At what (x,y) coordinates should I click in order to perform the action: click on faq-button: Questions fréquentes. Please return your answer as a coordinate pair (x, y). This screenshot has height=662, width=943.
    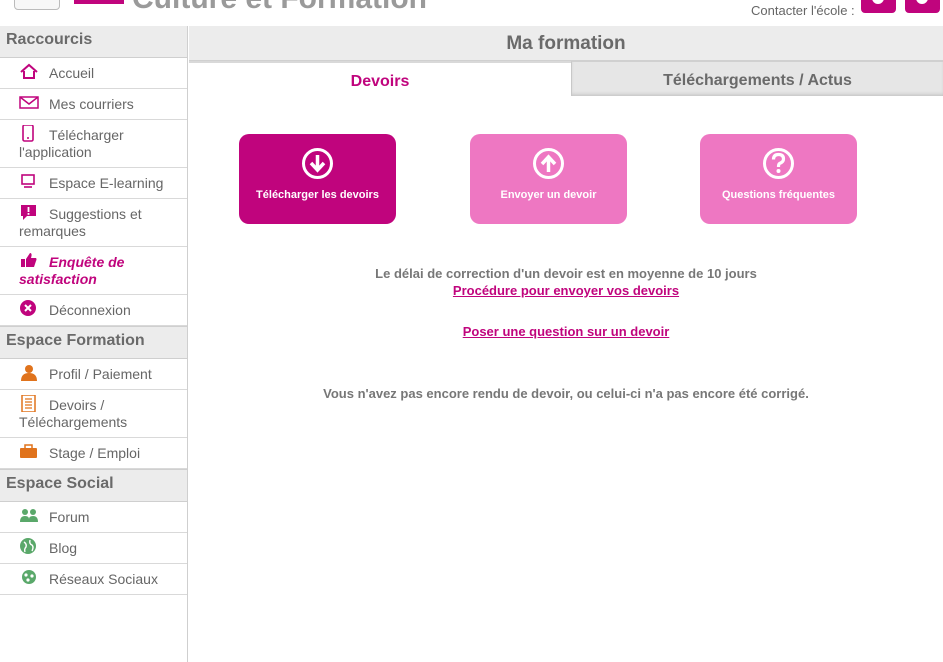
    Looking at the image, I should click on (778, 179).